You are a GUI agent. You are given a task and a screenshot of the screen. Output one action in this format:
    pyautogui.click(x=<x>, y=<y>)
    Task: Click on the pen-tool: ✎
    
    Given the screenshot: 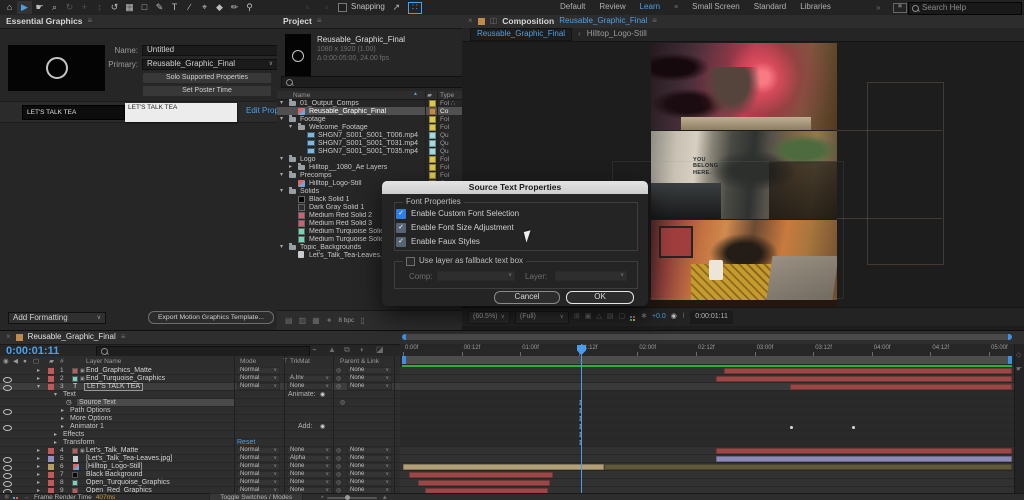 What is the action you would take?
    pyautogui.click(x=159, y=7)
    